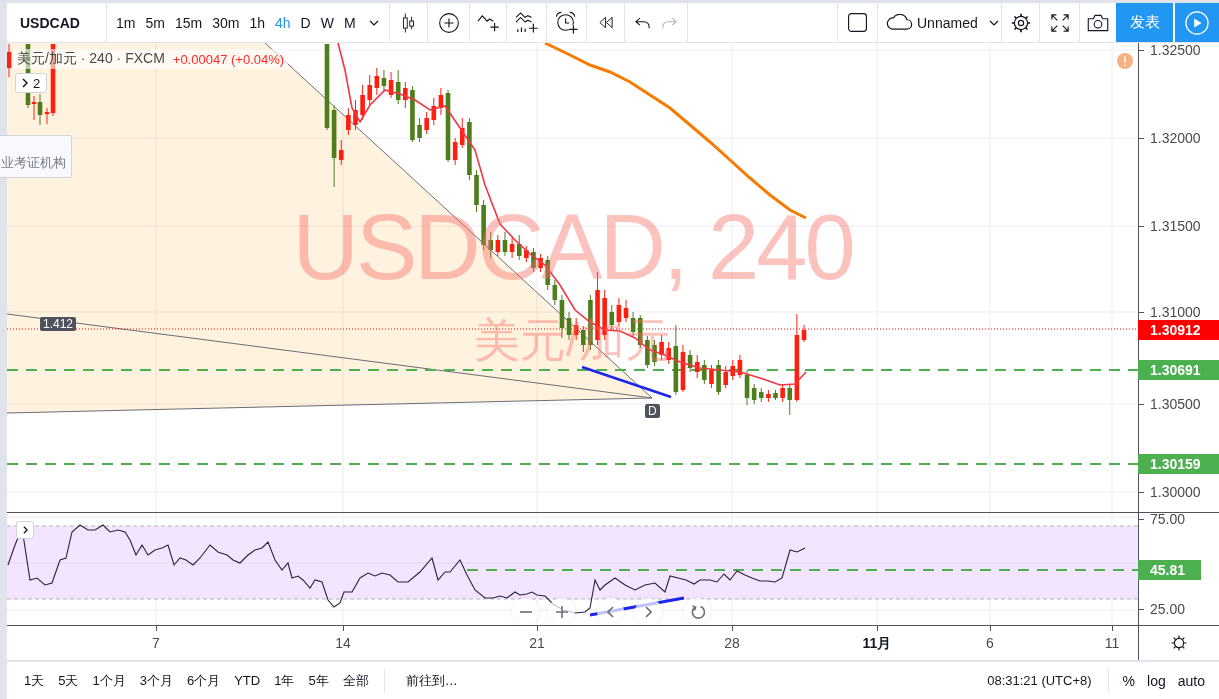  Describe the element at coordinates (1125, 61) in the screenshot. I see `alert-icon` at that location.